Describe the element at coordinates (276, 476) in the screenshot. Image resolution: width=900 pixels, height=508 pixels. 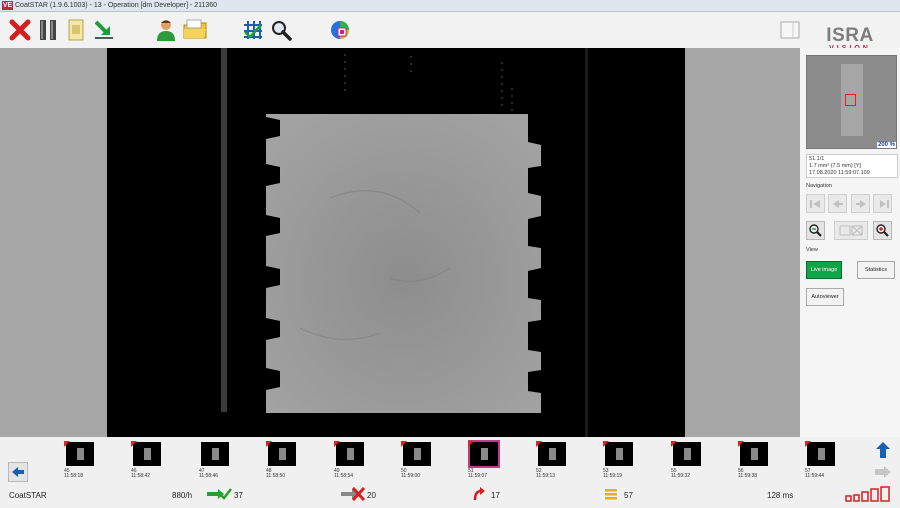
I see `thumbnail-time: 11:58:50` at that location.